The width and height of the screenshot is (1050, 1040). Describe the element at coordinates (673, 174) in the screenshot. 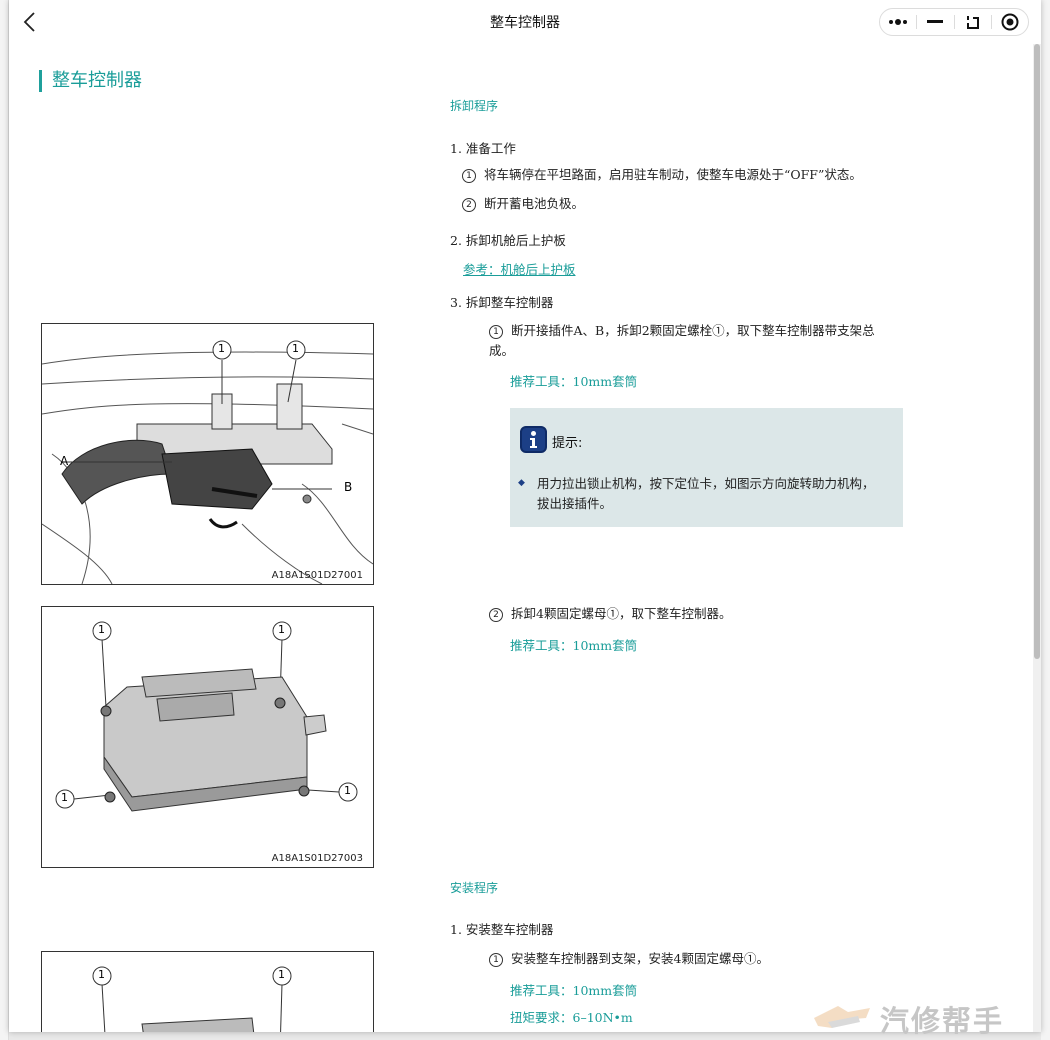

I see `substep-text: 将车辆停在平坦路面，启用驻车制动，使整车电源处于“OFF”状态。` at that location.